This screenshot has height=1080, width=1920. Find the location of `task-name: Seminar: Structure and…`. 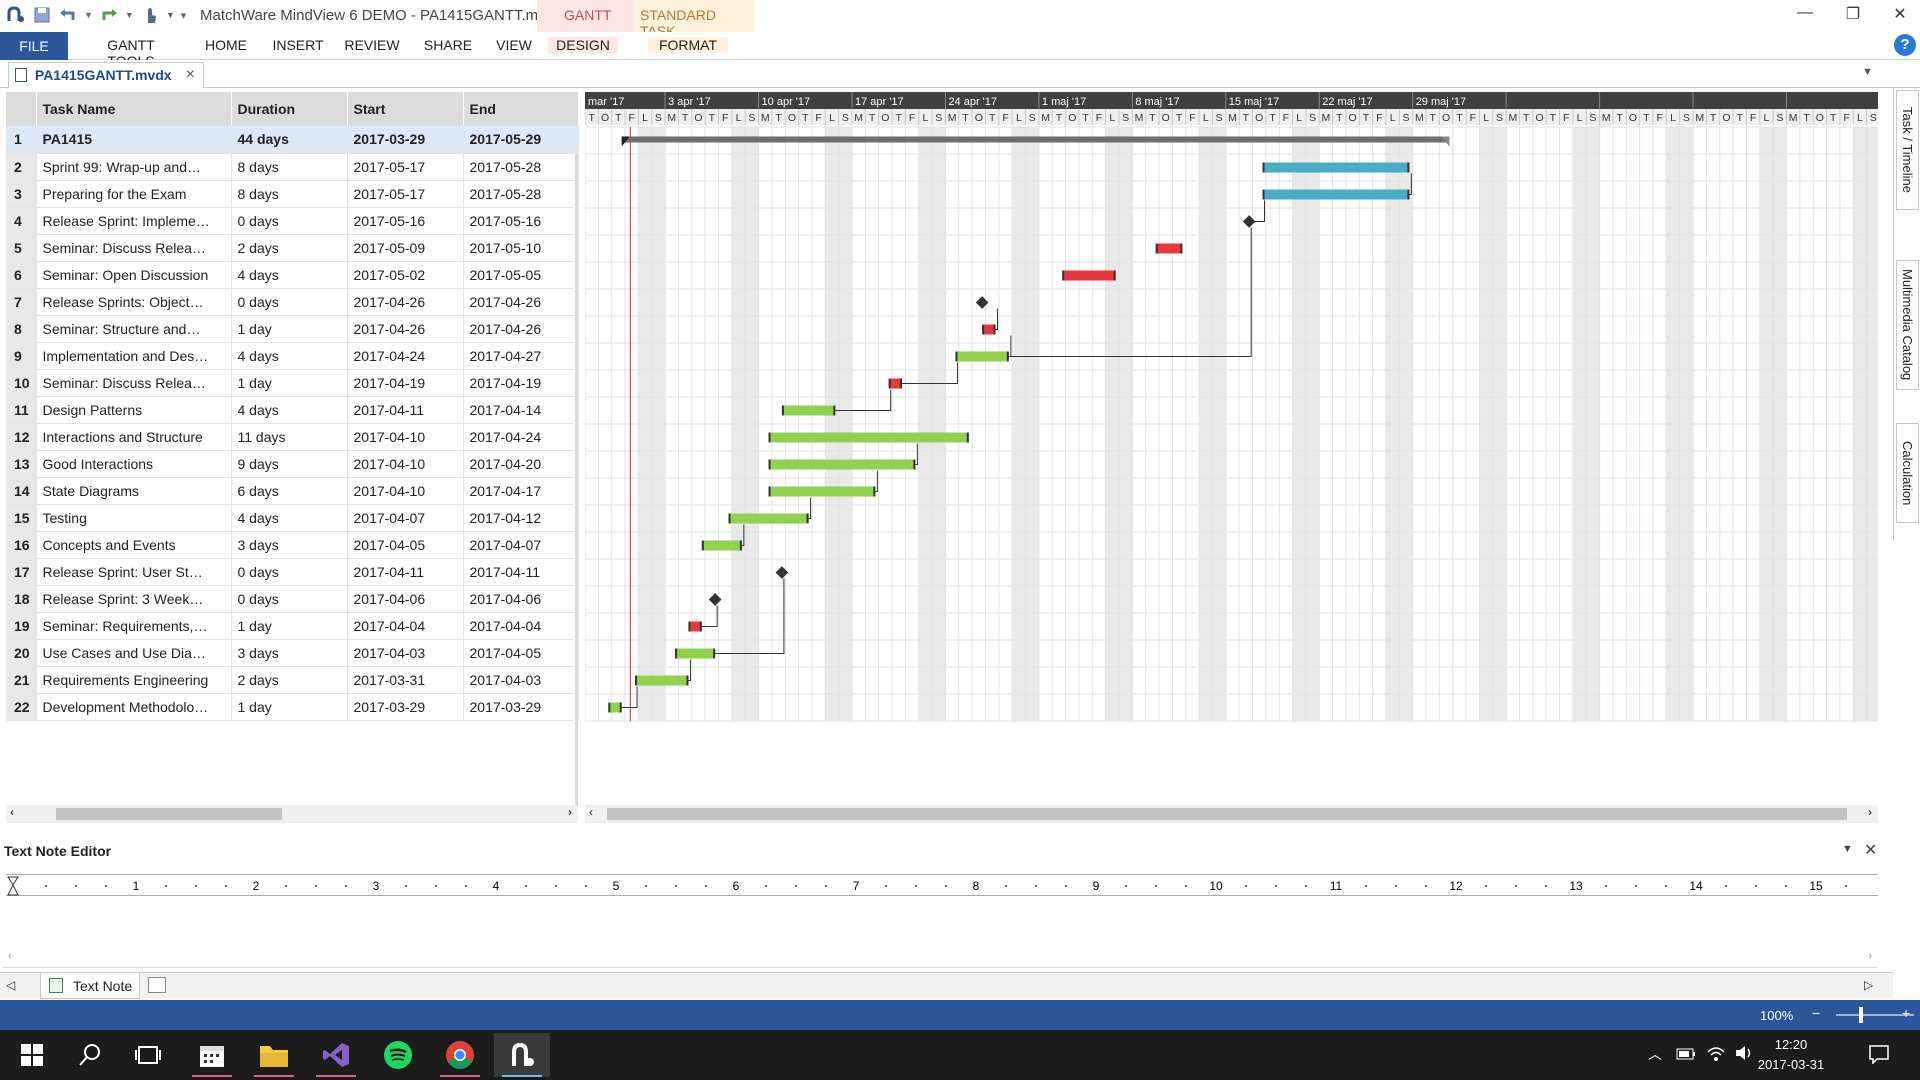

task-name: Seminar: Structure and… is located at coordinates (134, 329).